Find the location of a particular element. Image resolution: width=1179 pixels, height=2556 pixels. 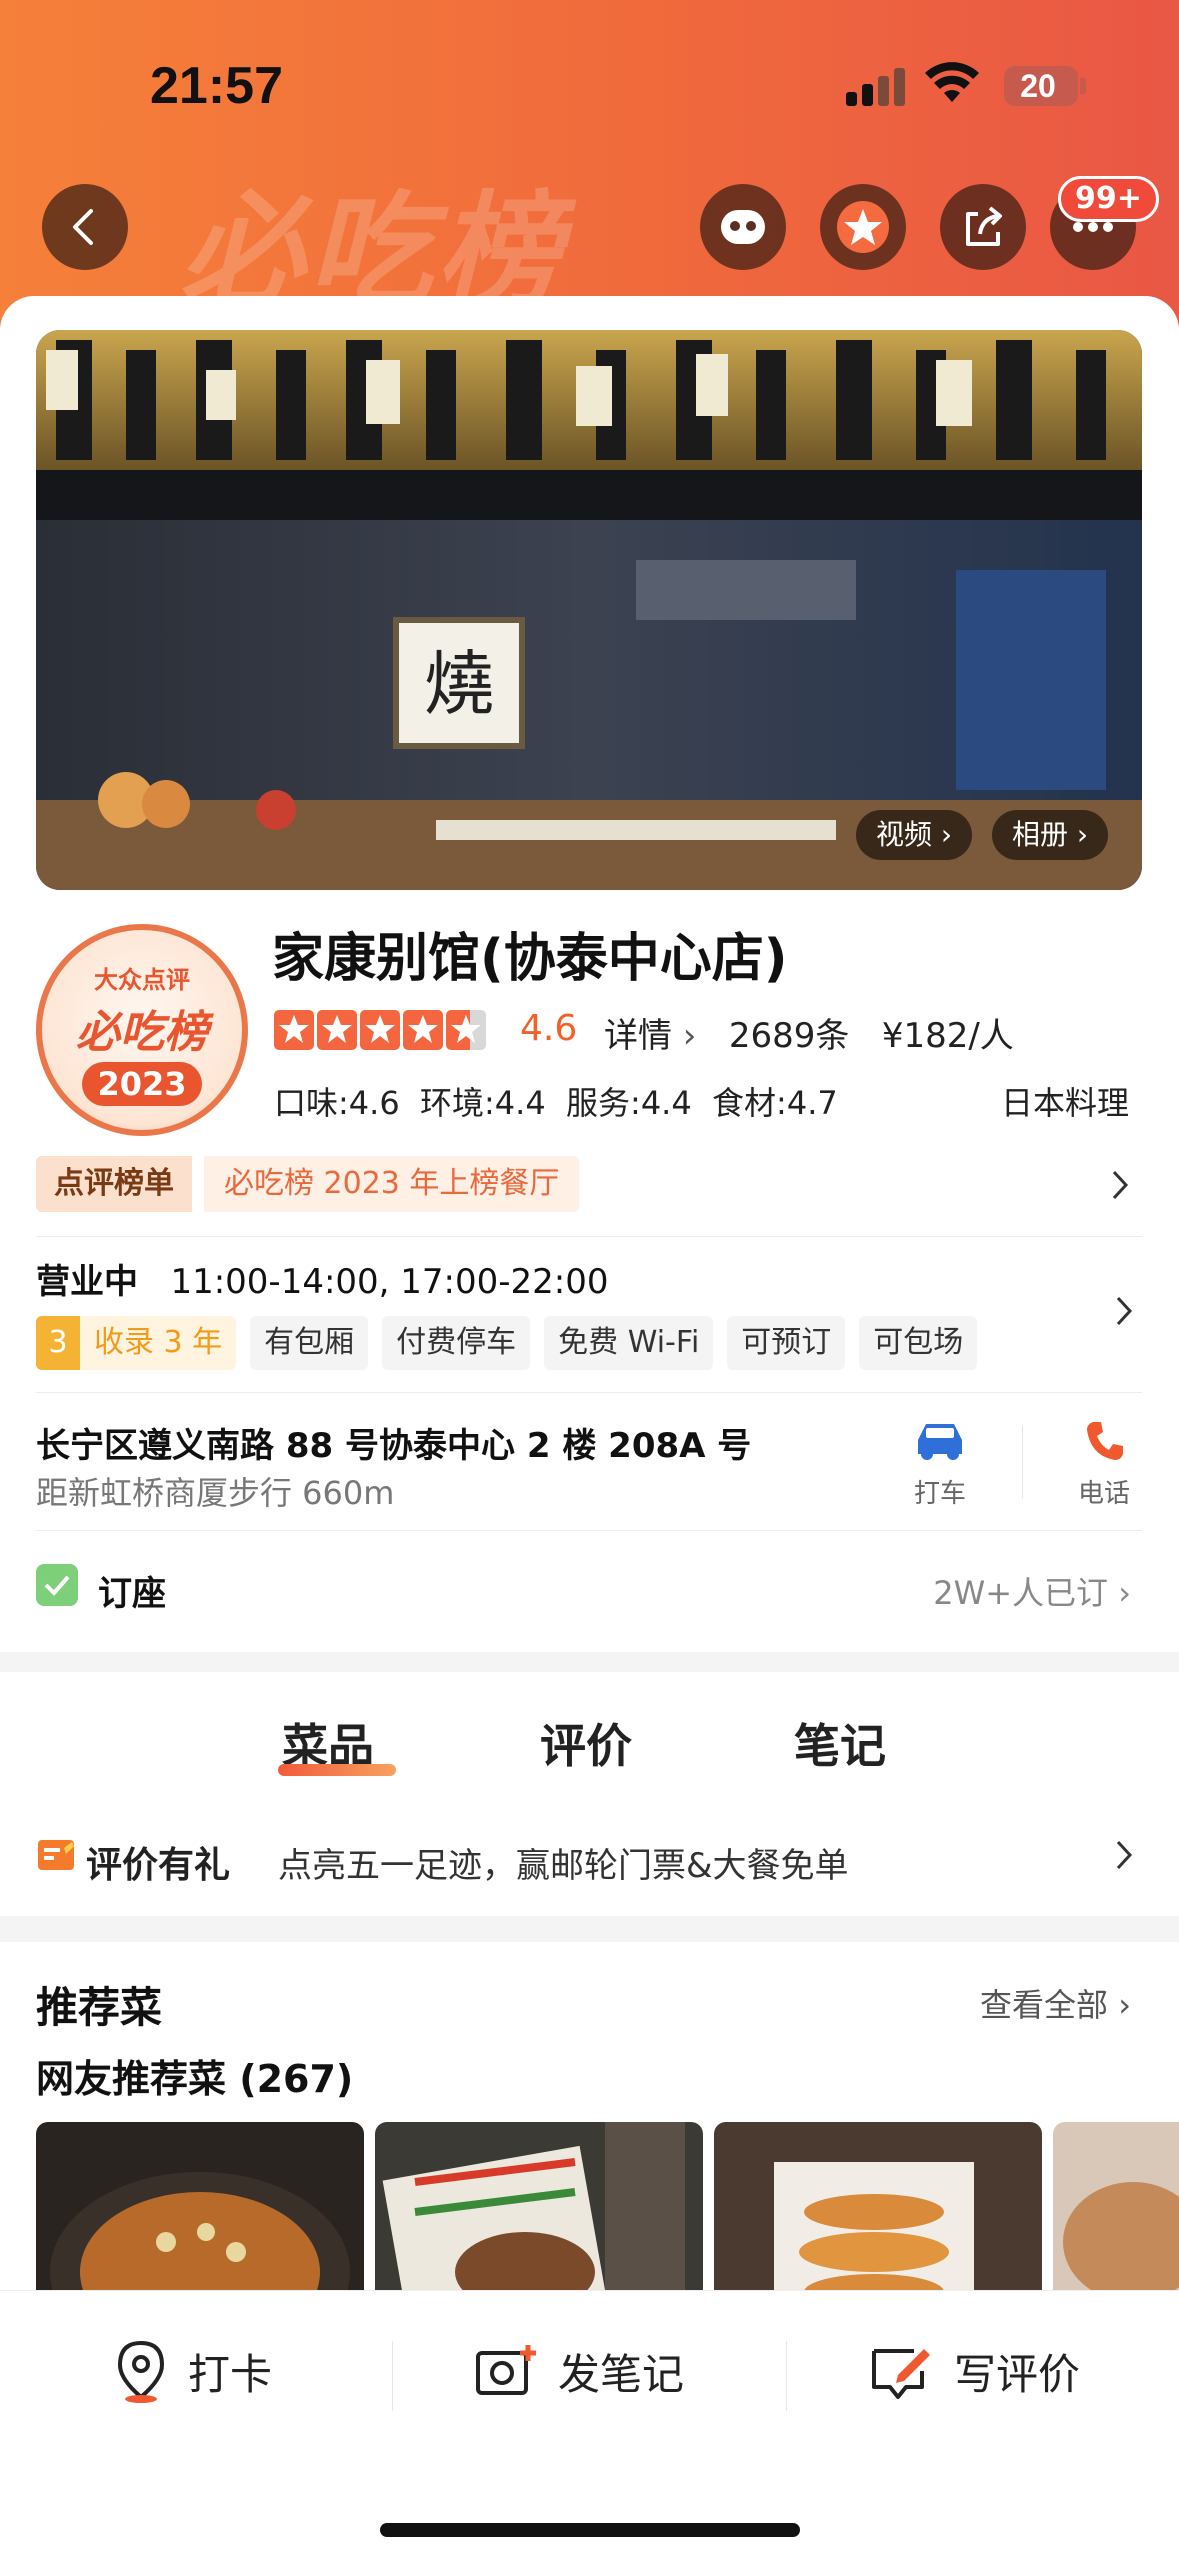

video-button: 视频 › is located at coordinates (914, 835).